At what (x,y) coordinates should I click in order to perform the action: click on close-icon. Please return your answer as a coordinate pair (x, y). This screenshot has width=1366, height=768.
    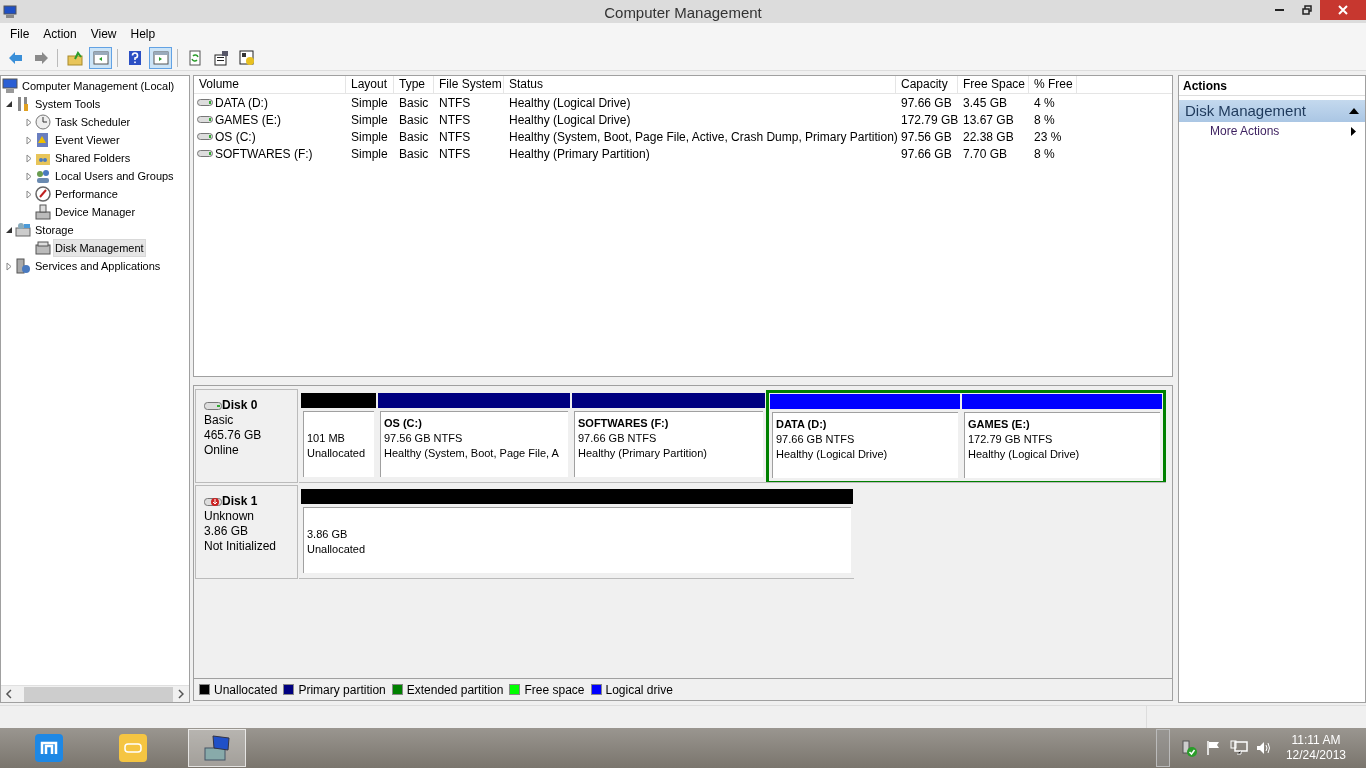
    Looking at the image, I should click on (1343, 10).